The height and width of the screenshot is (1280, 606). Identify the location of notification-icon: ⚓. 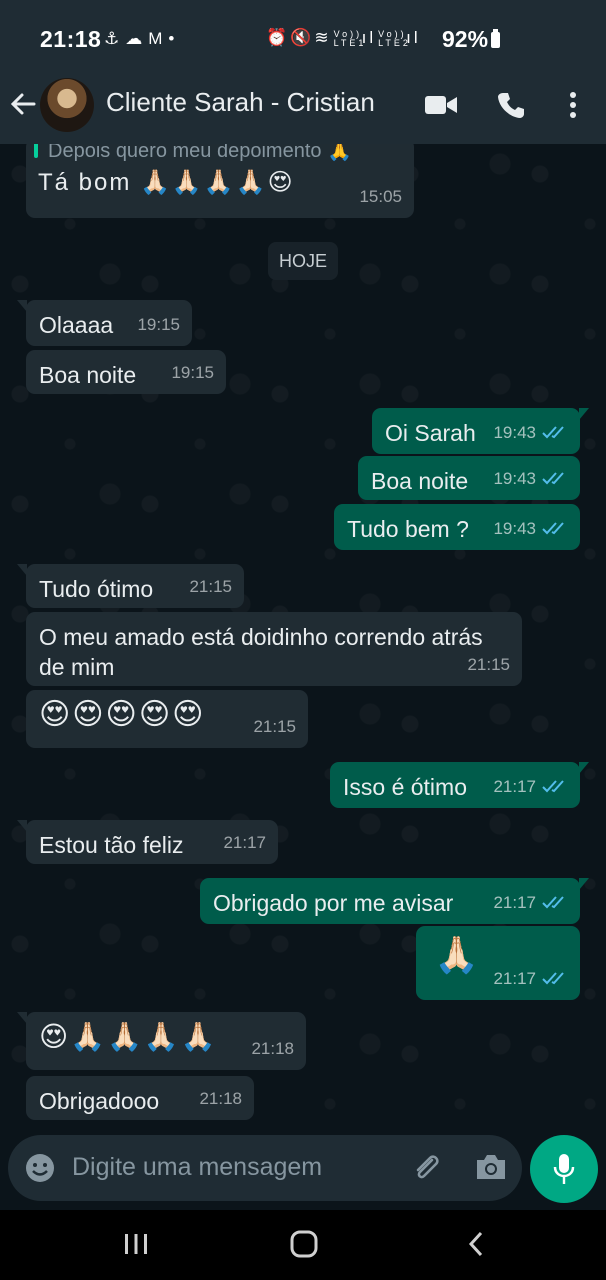
(115, 38).